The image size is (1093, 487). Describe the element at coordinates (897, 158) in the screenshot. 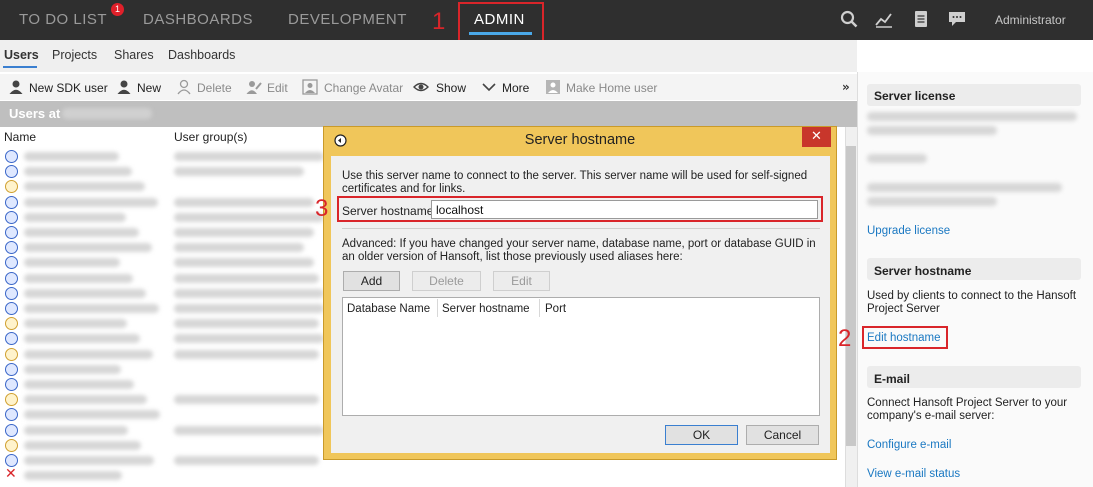

I see `redacted-license-date` at that location.